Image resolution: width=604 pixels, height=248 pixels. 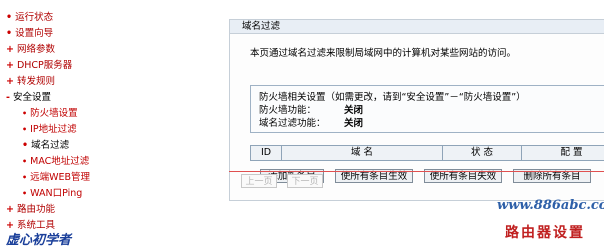 What do you see at coordinates (55, 162) in the screenshot?
I see `sidebar-item-mac-filter: • MAC地址过滤` at bounding box center [55, 162].